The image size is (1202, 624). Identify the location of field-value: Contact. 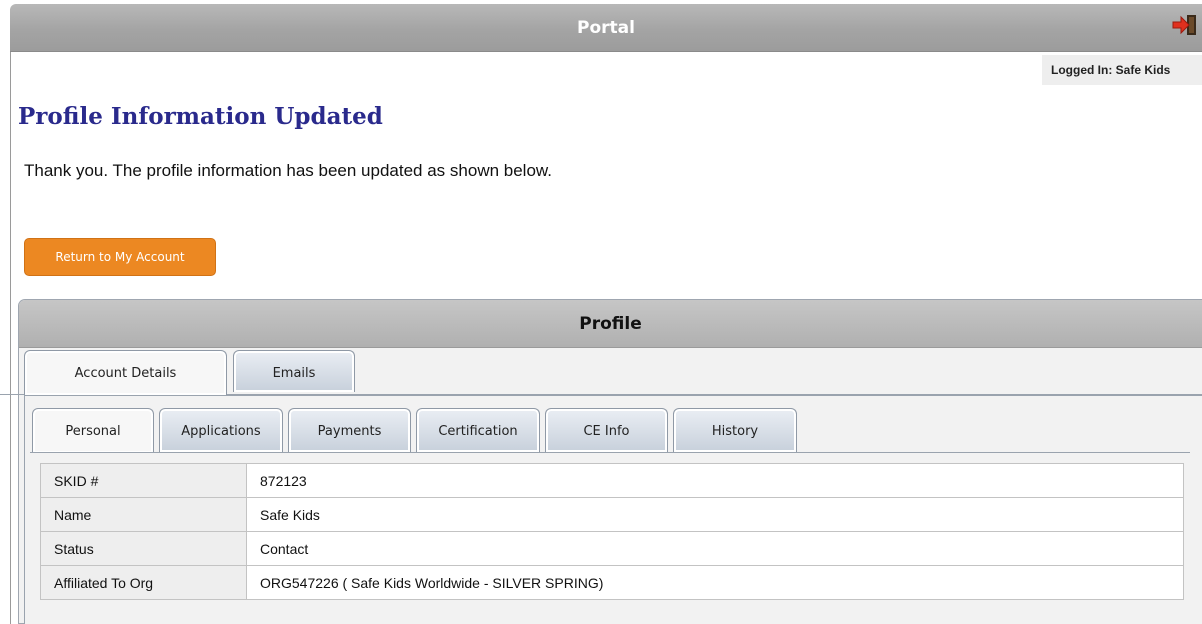
(715, 548).